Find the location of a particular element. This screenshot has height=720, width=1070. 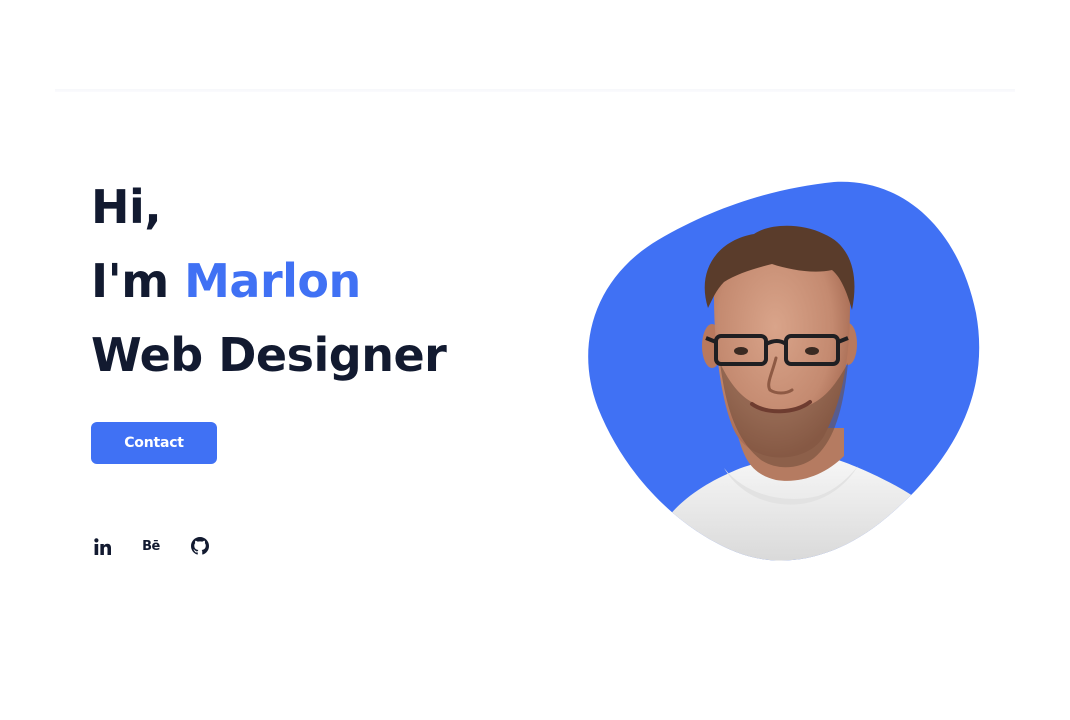

social-links: Bē is located at coordinates (164, 546).